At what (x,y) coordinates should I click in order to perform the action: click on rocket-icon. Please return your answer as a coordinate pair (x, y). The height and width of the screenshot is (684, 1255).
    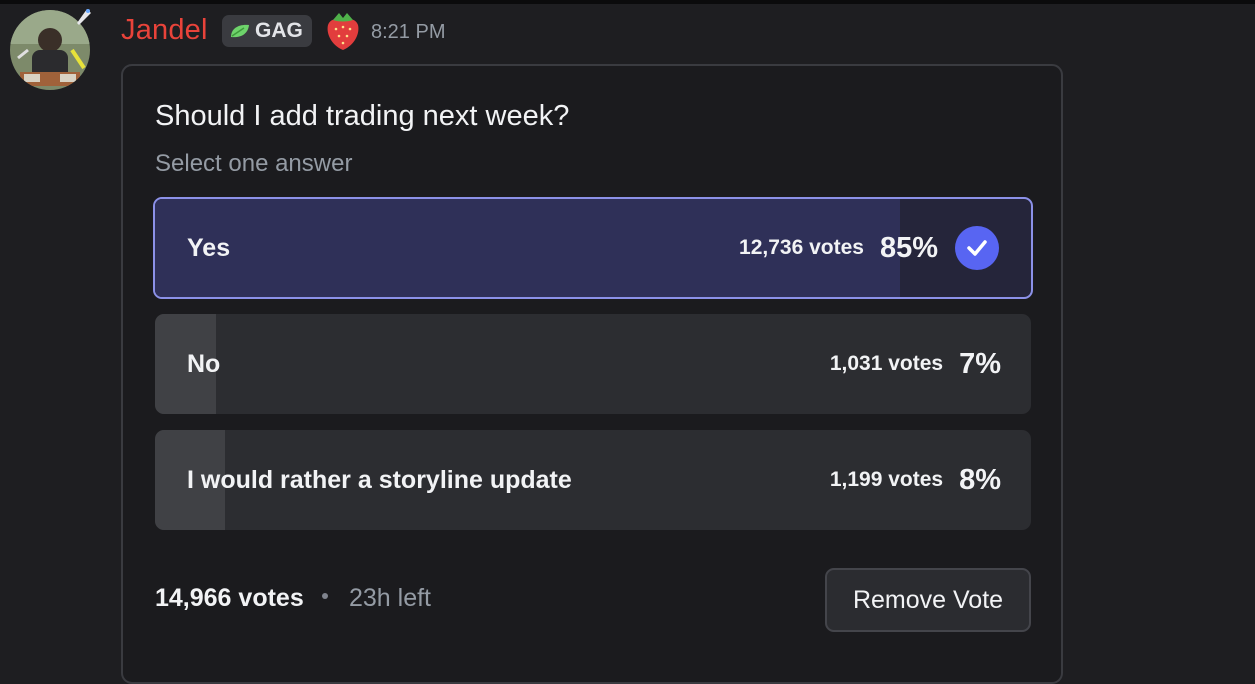
    Looking at the image, I should click on (84, 17).